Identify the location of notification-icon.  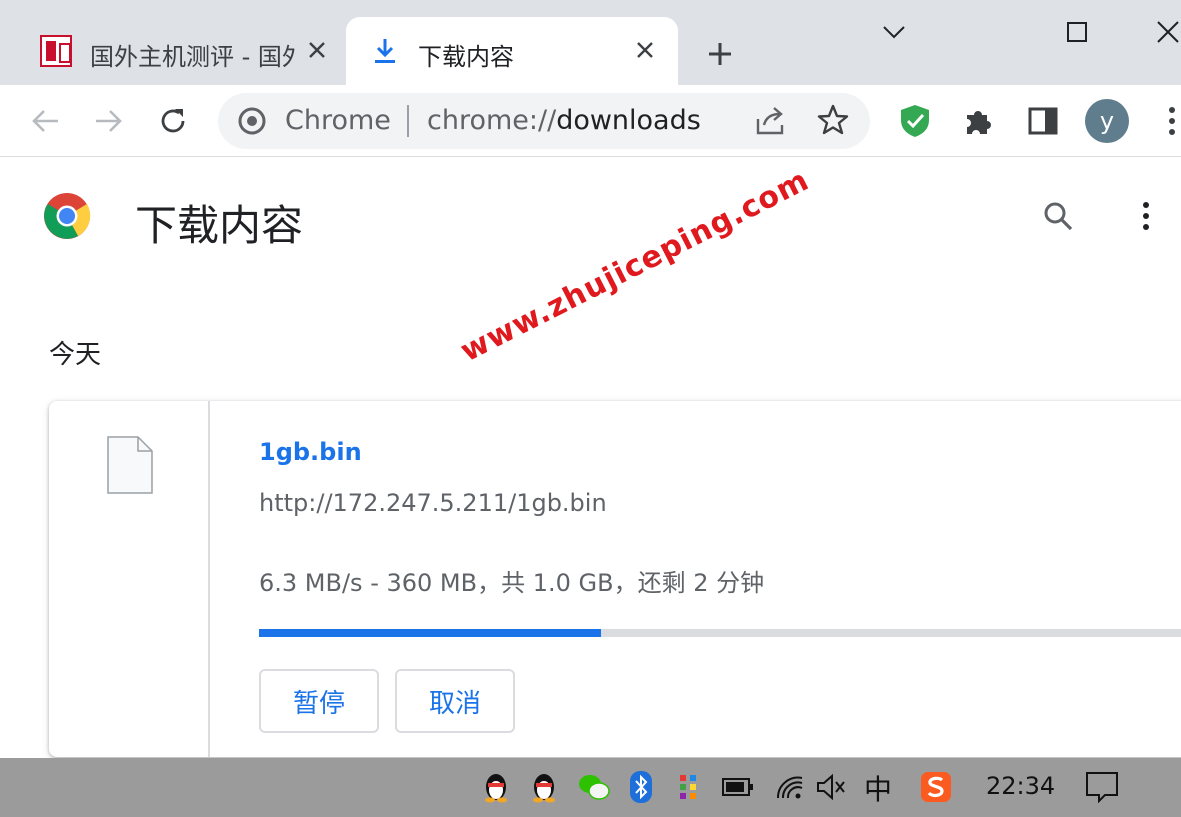
(1102, 787).